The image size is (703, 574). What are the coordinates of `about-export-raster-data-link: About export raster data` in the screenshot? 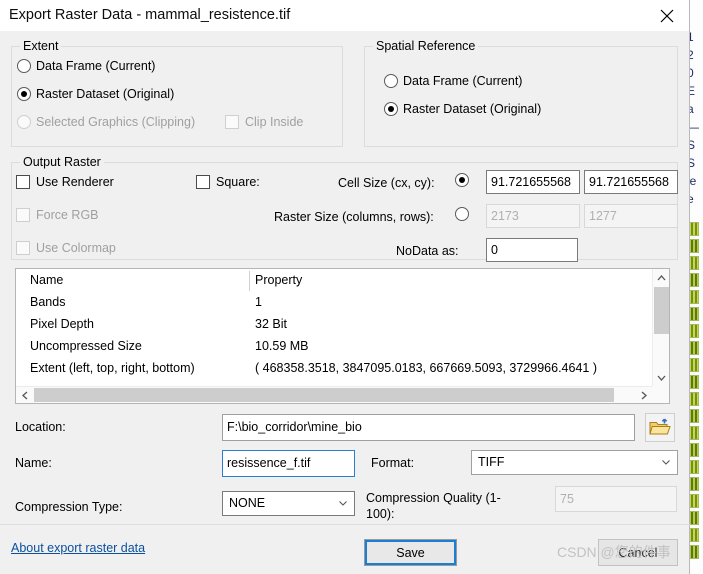 It's located at (78, 548).